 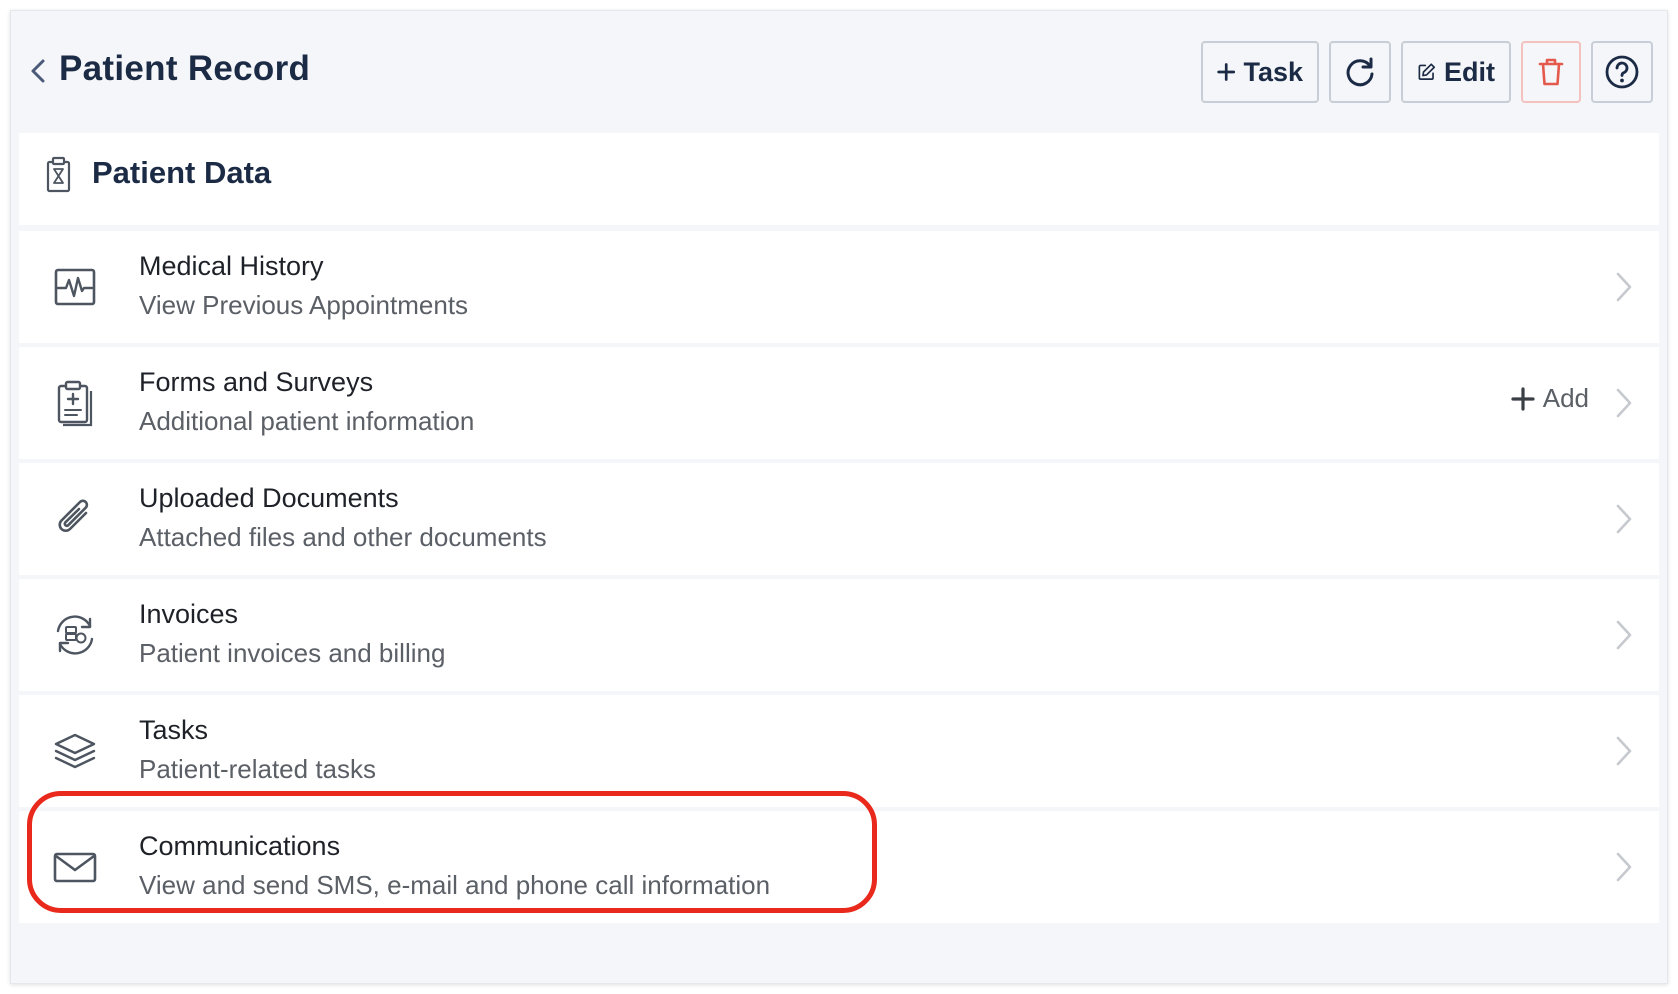 I want to click on edit-button: Edit, so click(x=1456, y=72).